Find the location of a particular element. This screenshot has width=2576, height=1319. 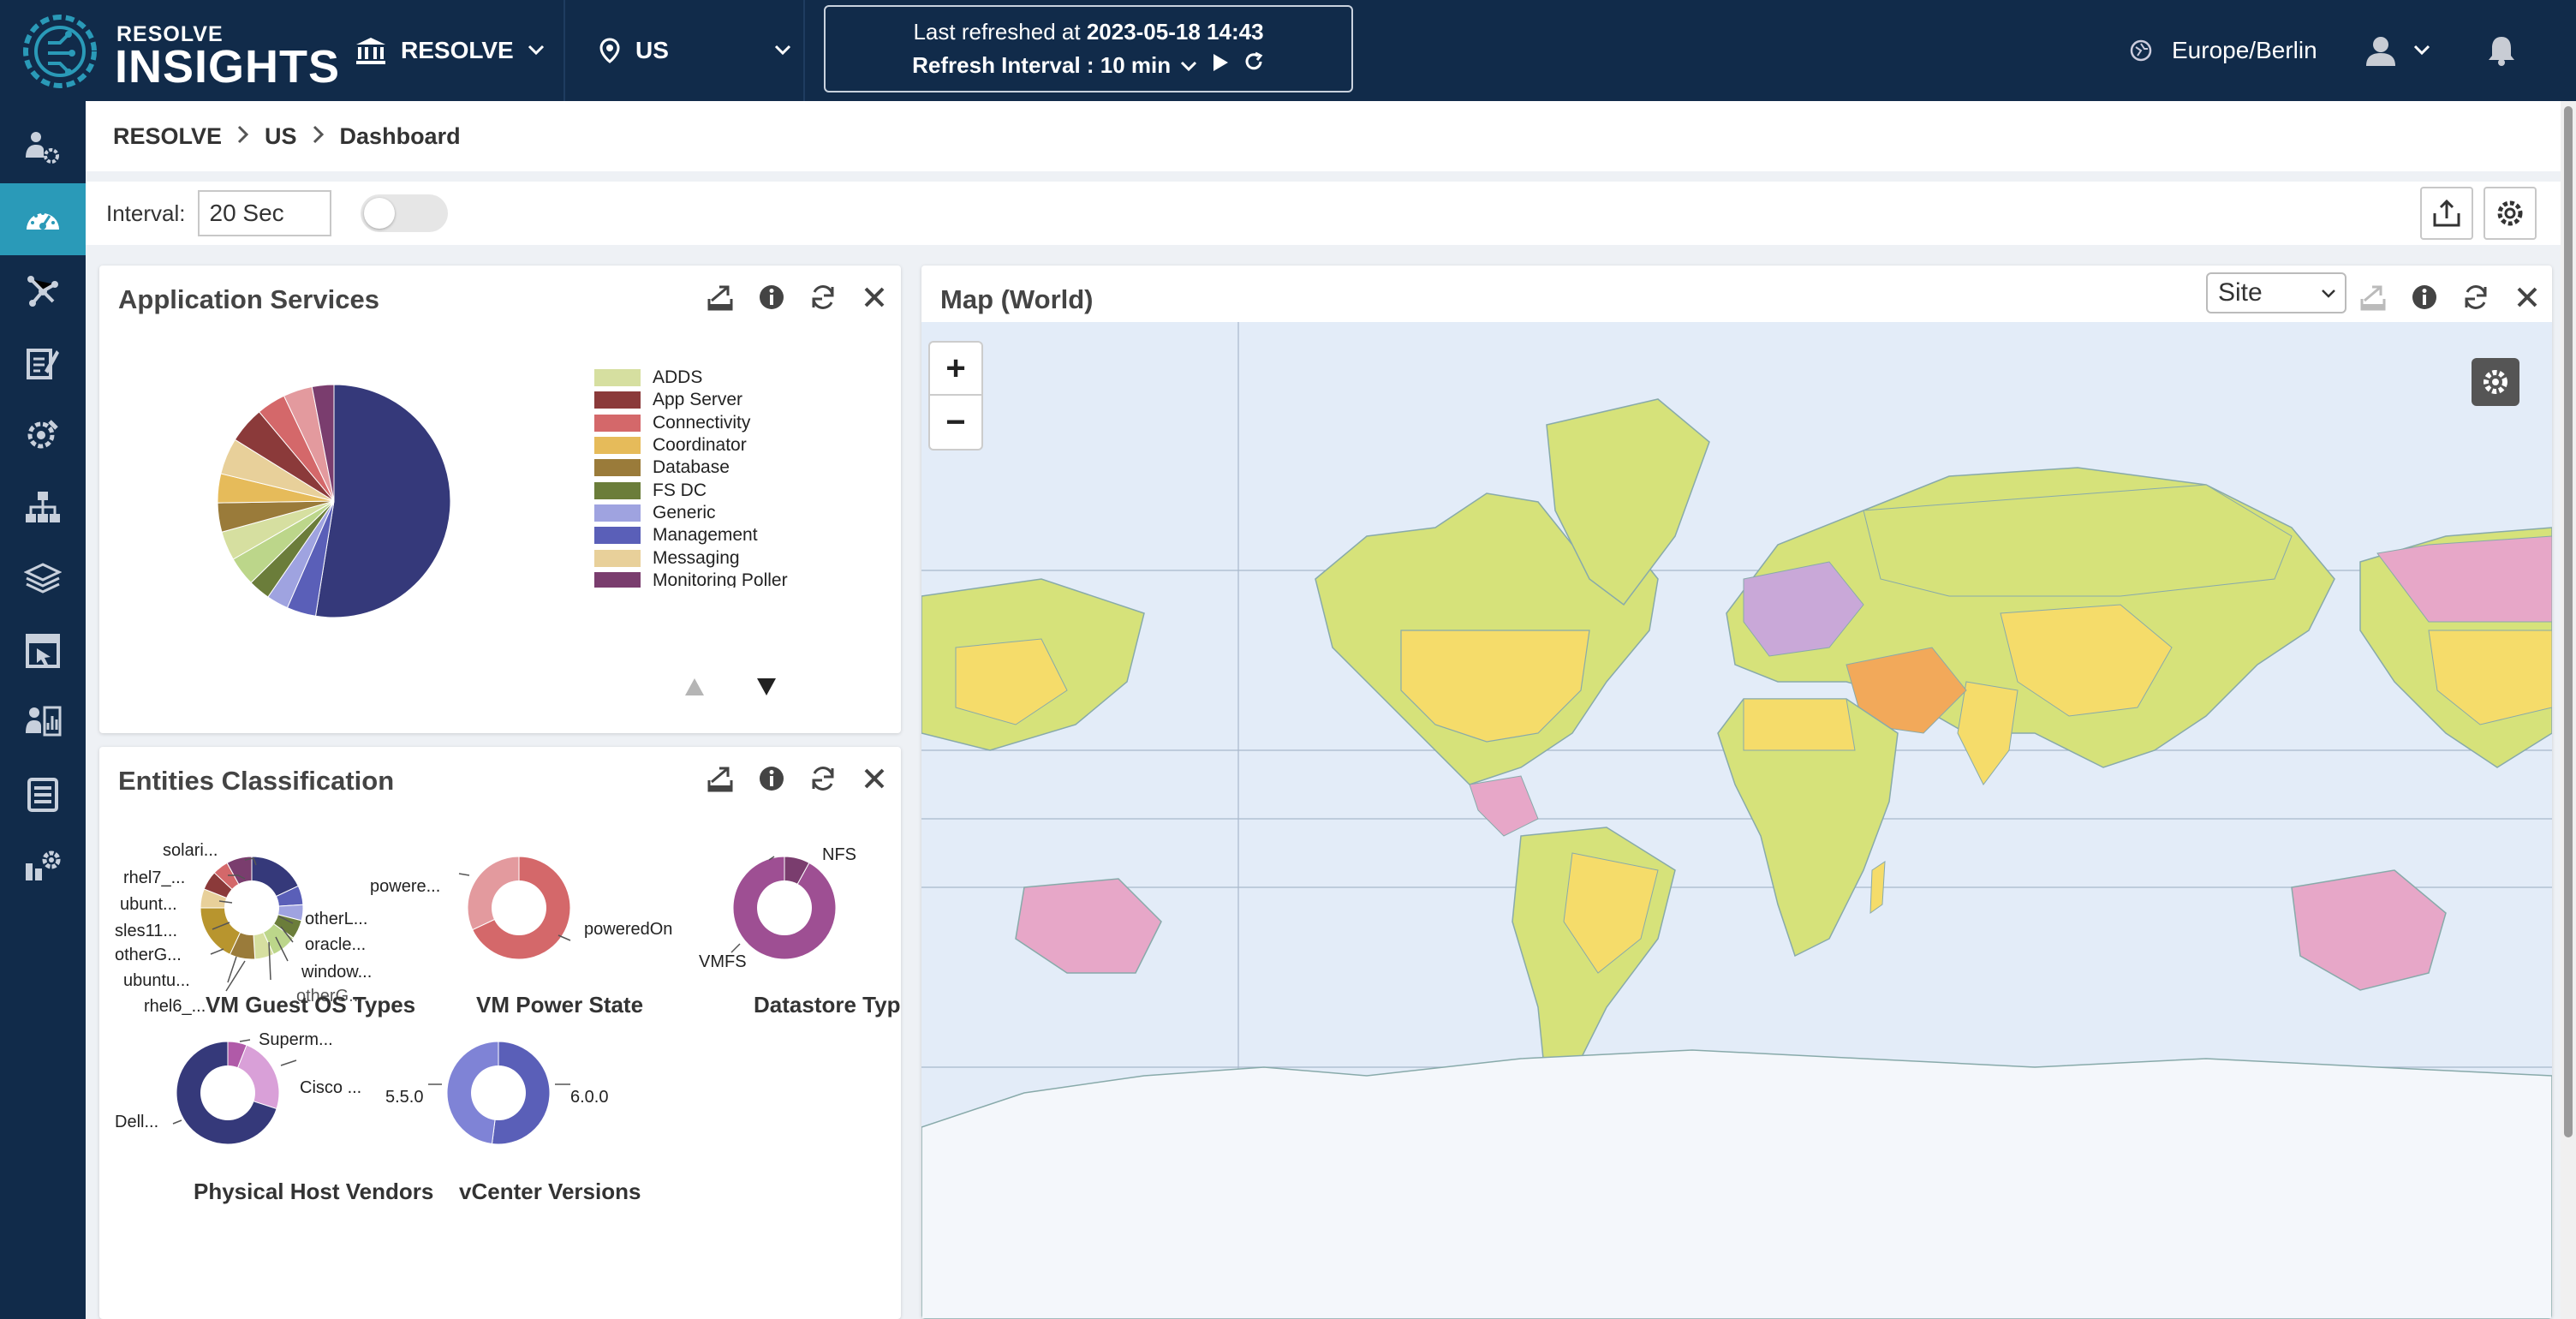

interval-input: 20 Sec is located at coordinates (264, 213).